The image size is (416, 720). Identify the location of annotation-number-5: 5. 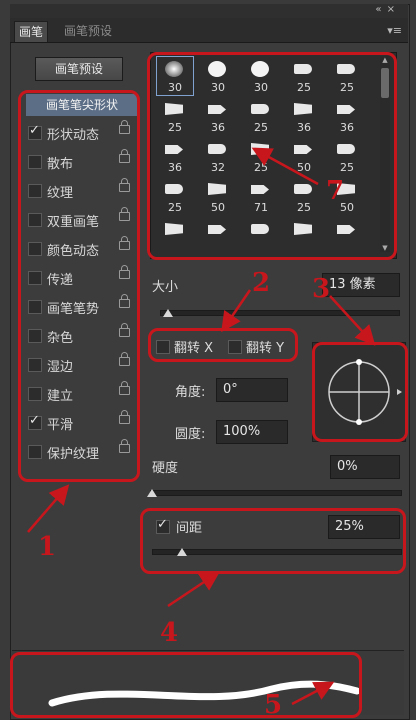
(273, 705).